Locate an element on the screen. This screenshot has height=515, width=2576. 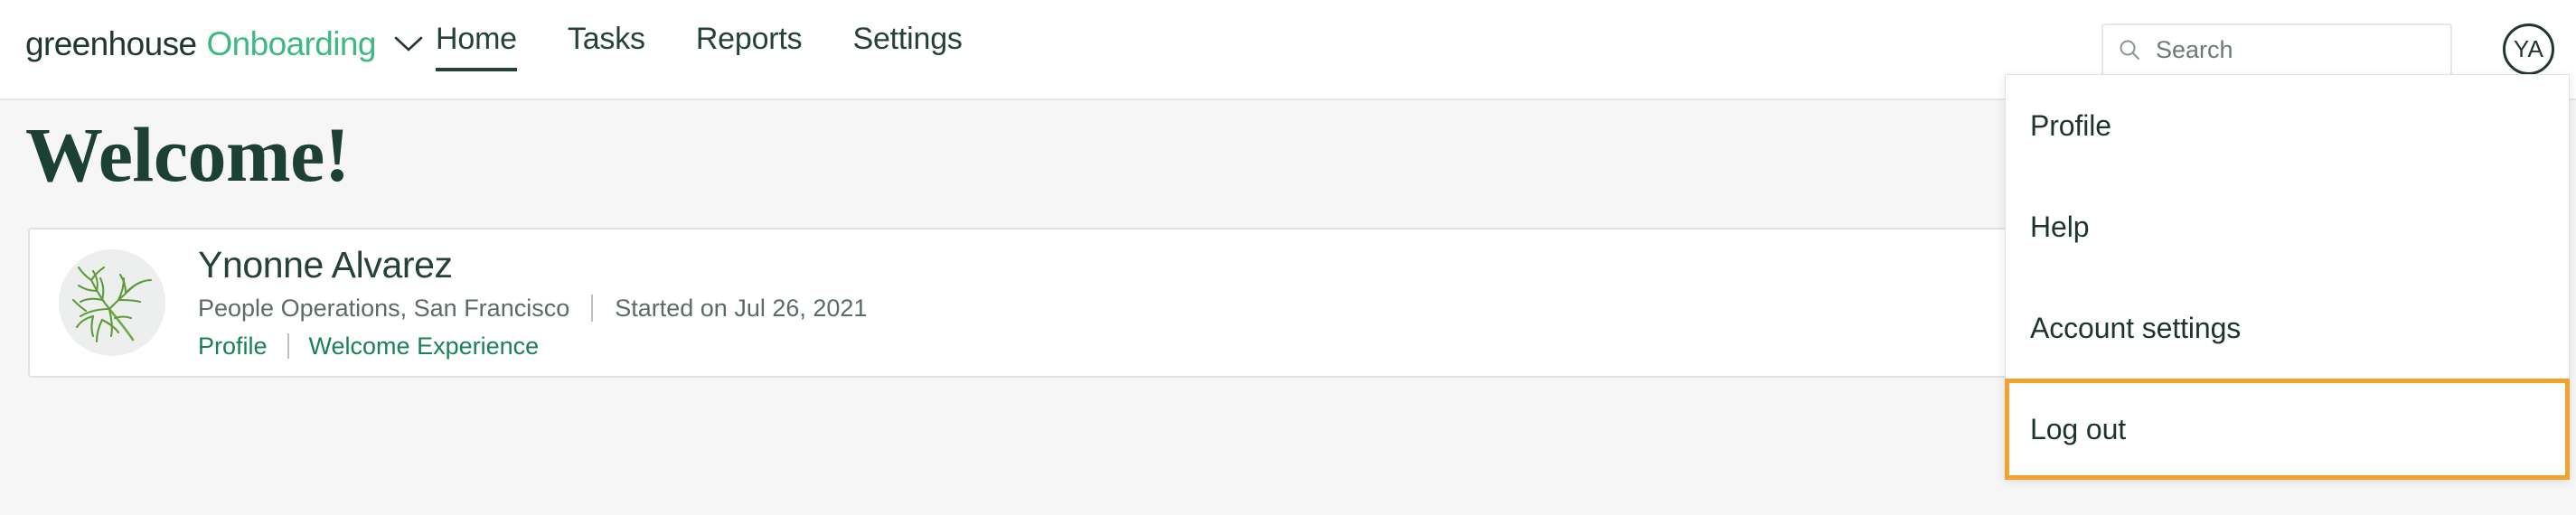
link-divider is located at coordinates (288, 346).